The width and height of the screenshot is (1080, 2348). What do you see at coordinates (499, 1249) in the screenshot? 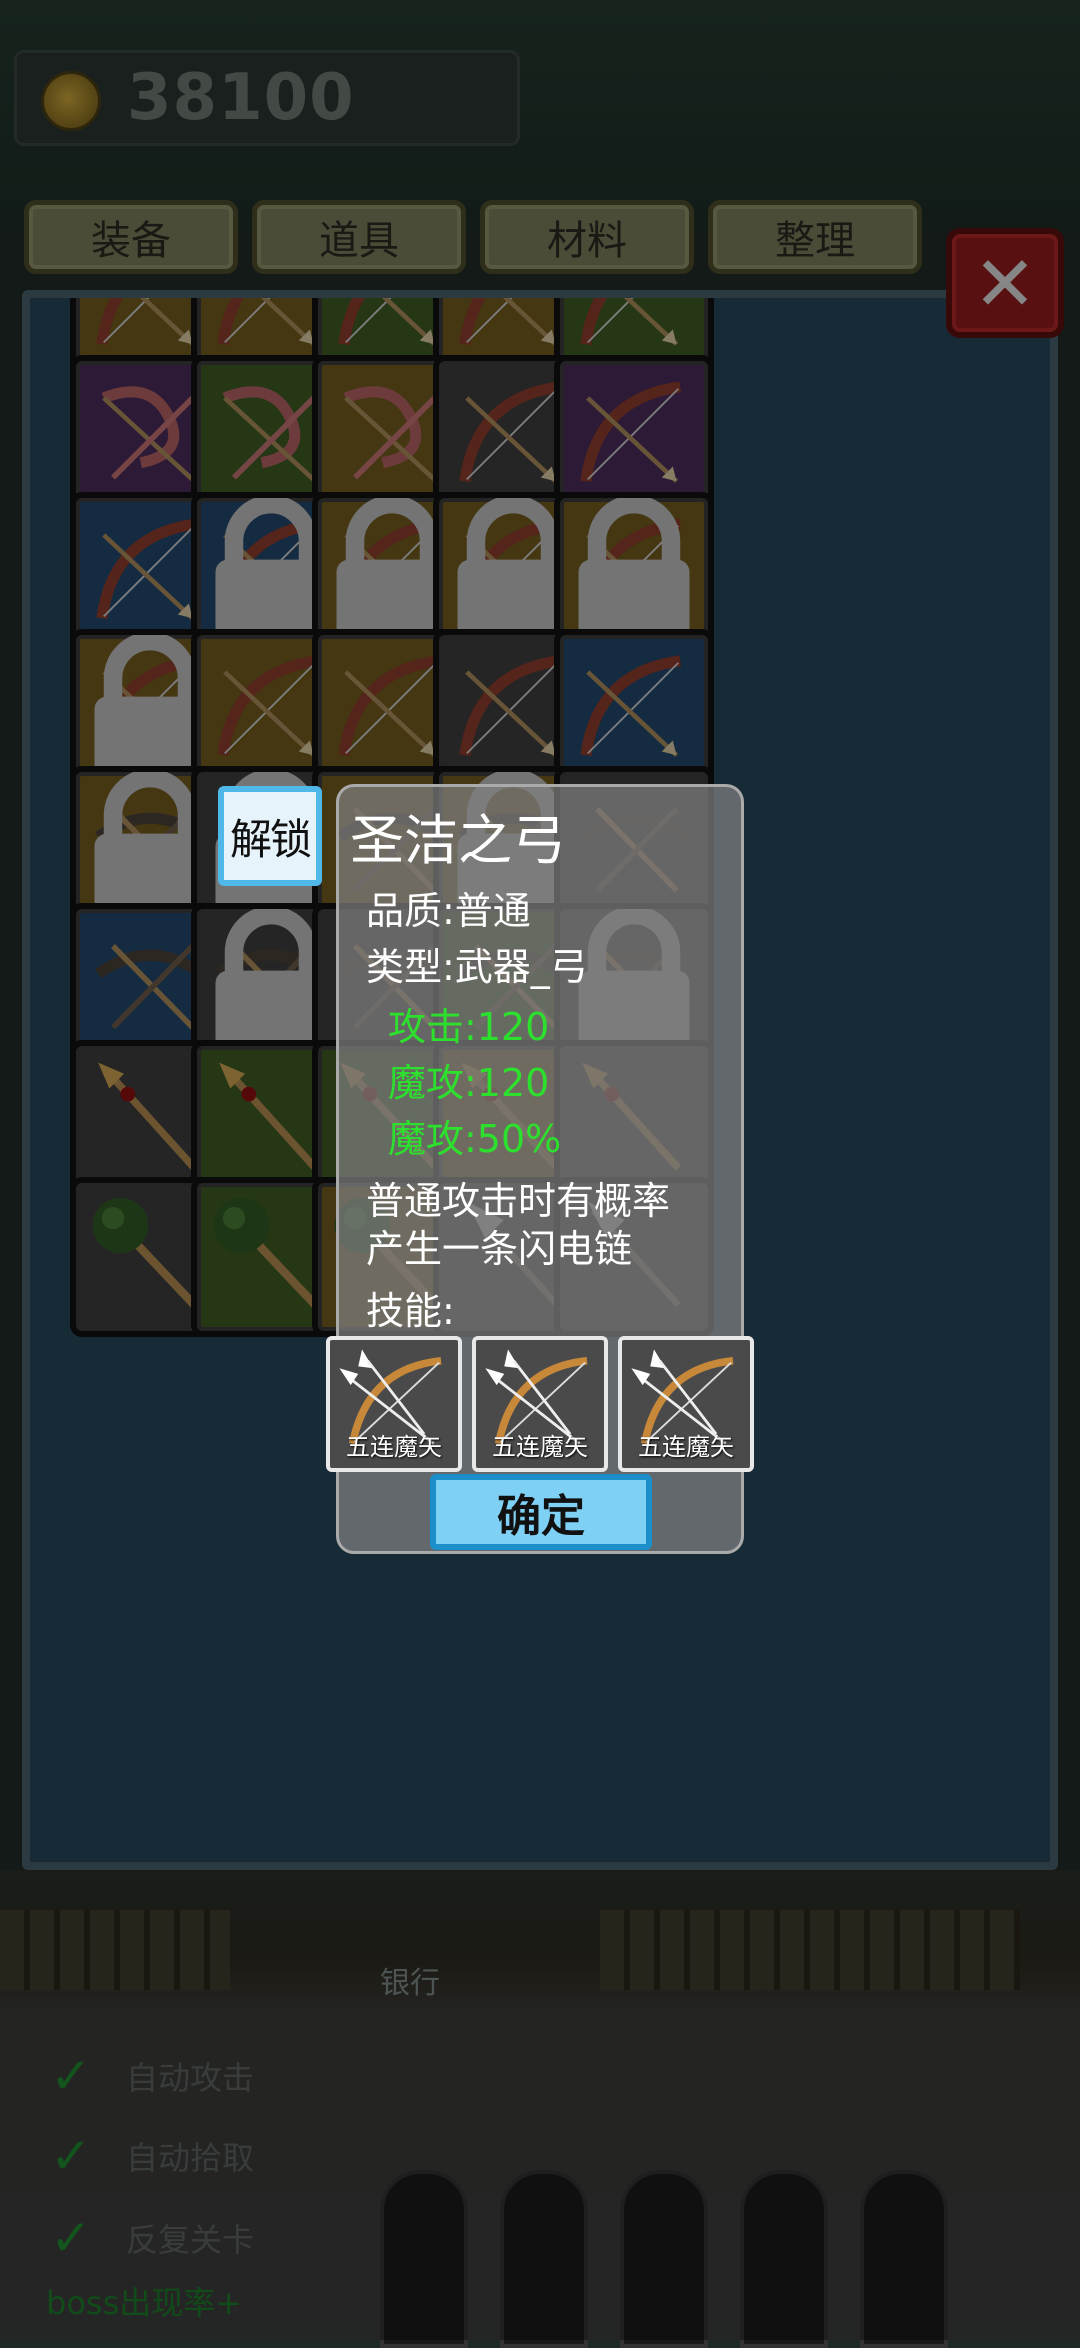
I see `item-description-line: 产生一条闪电链` at bounding box center [499, 1249].